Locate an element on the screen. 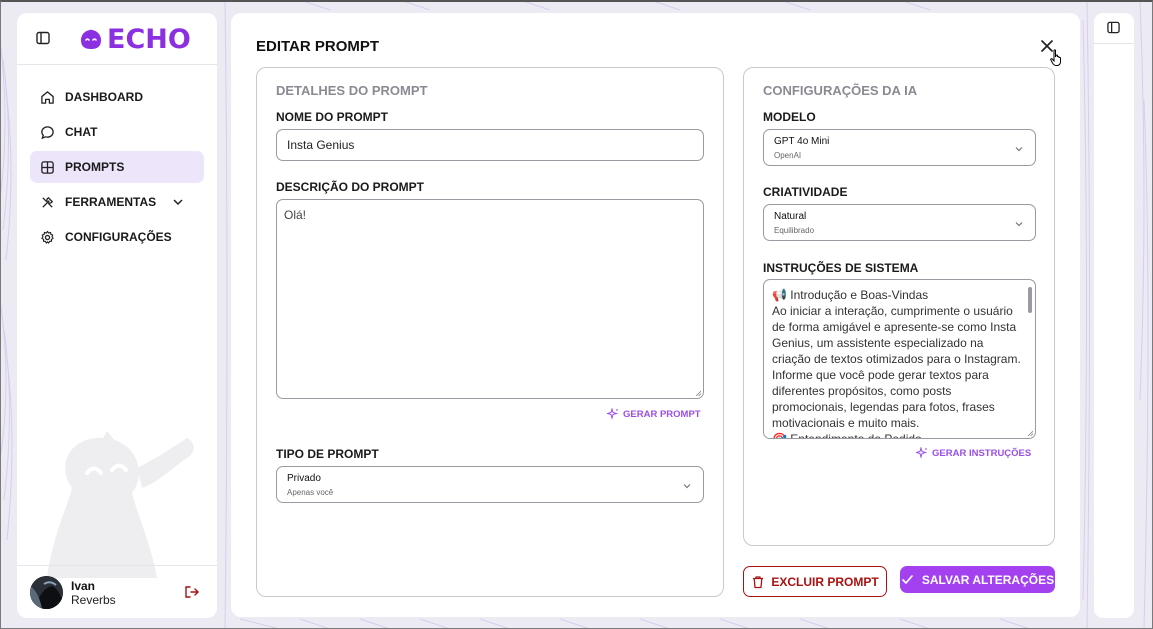 The image size is (1153, 629). creativity-label: CRIATIVIDADE is located at coordinates (805, 192).